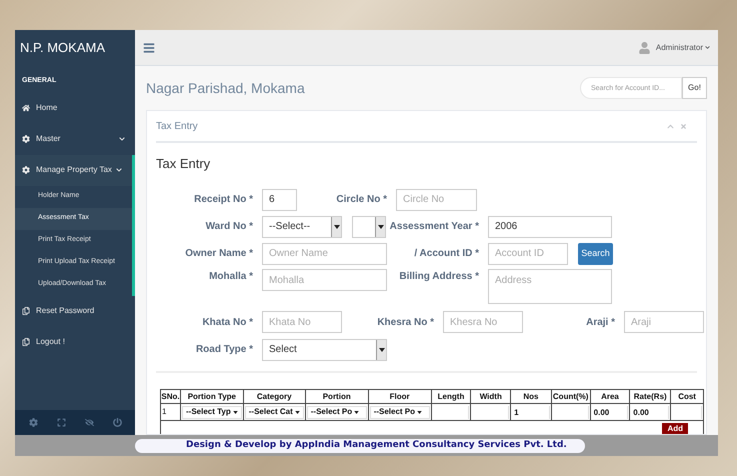 The width and height of the screenshot is (737, 476). I want to click on input-field: 2006, so click(550, 227).